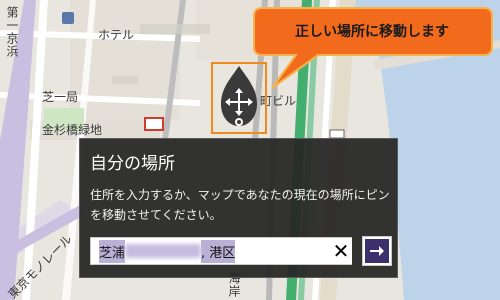 This screenshot has width=500, height=300. Describe the element at coordinates (72, 130) in the screenshot. I see `map-label-kanasugibashi-ryokuchi: 金杉橋緑地` at that location.